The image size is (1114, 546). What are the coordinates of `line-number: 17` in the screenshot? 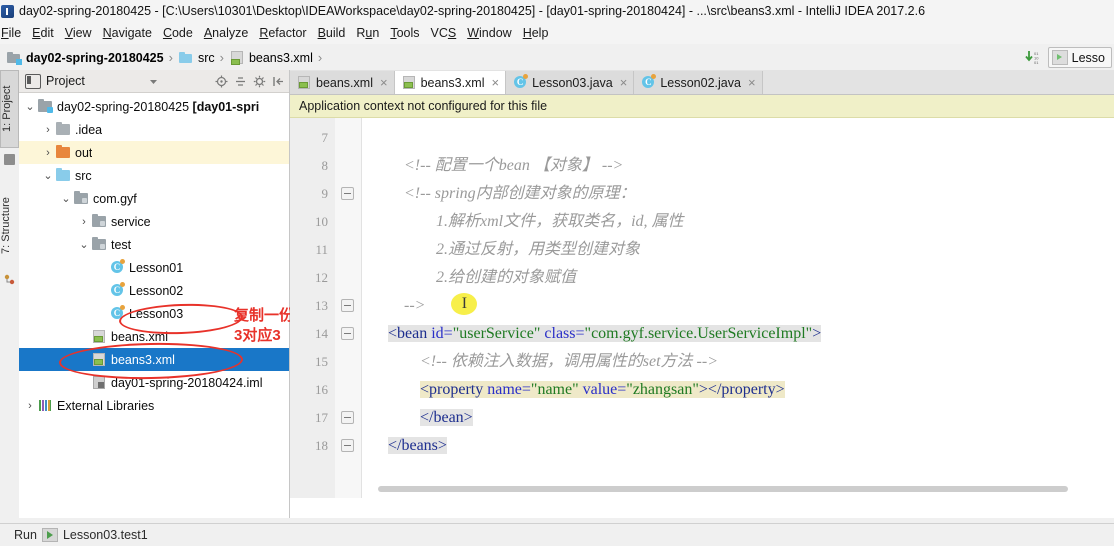 It's located at (321, 417).